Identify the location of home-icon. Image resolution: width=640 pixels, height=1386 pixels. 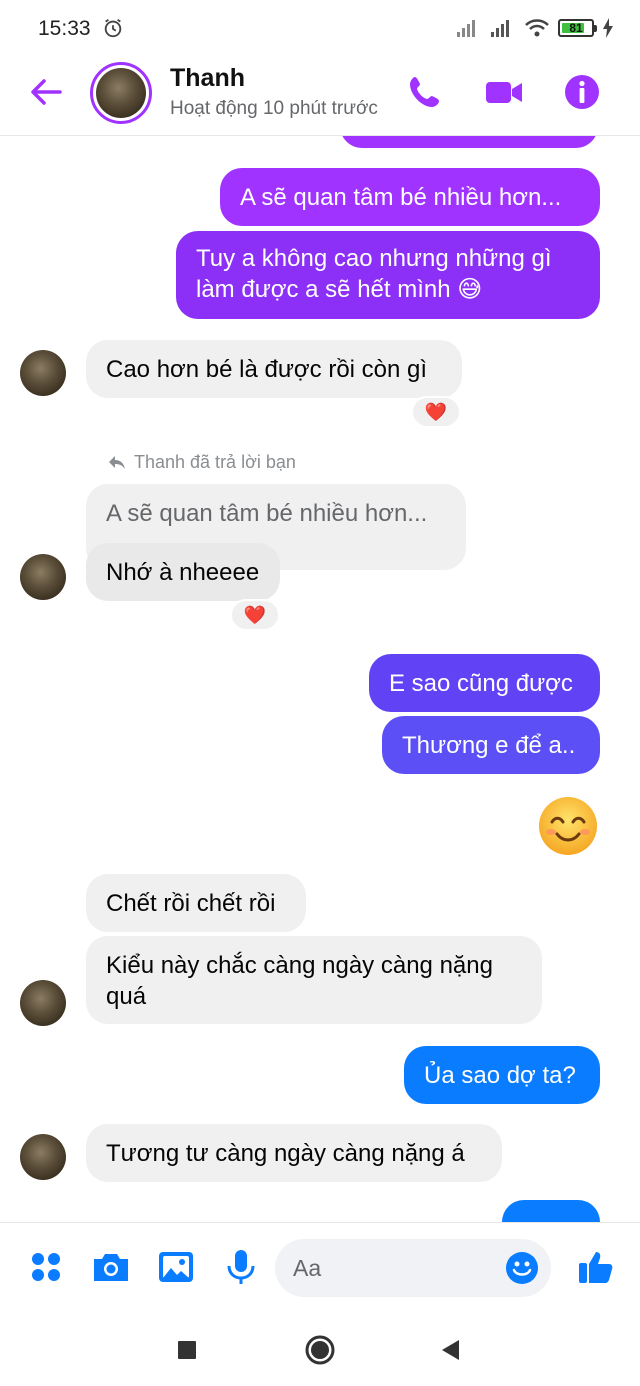
(320, 1350).